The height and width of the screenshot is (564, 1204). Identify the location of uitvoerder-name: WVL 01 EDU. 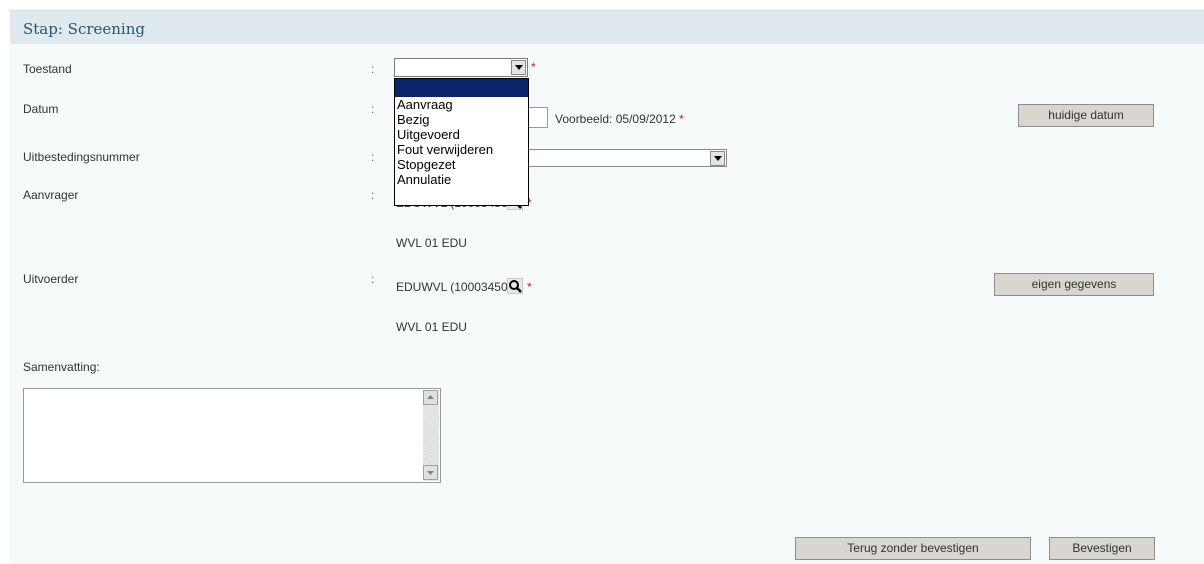
(431, 327).